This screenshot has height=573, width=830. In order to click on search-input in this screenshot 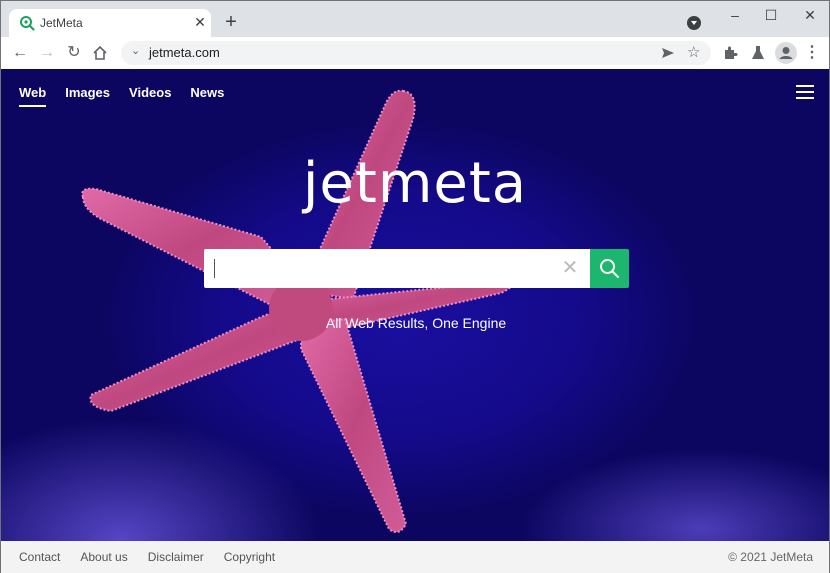, I will do `click(397, 268)`.